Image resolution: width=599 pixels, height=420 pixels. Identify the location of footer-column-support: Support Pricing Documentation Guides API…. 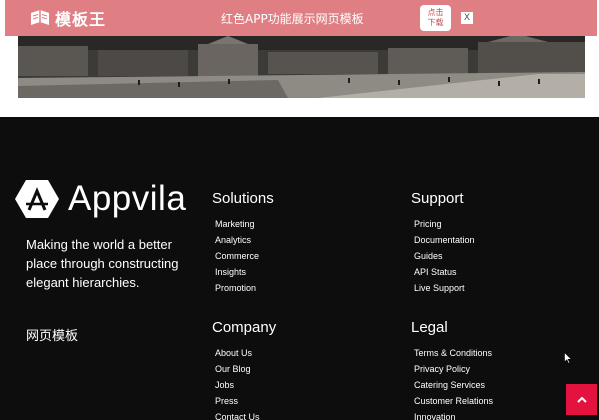
(443, 243).